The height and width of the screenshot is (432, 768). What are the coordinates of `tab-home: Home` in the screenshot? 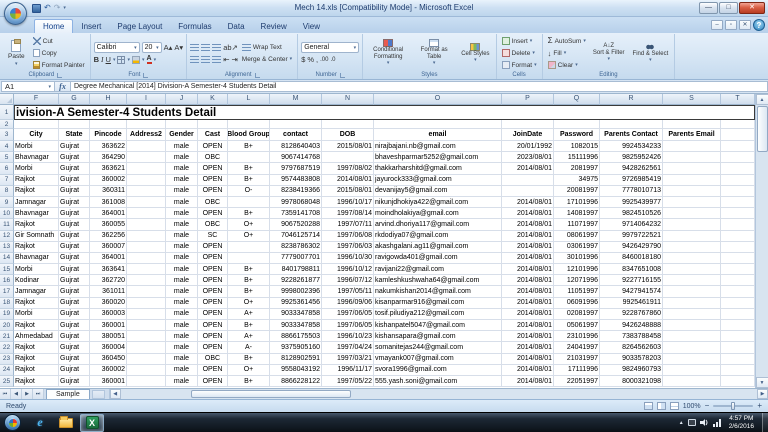 It's located at (54, 26).